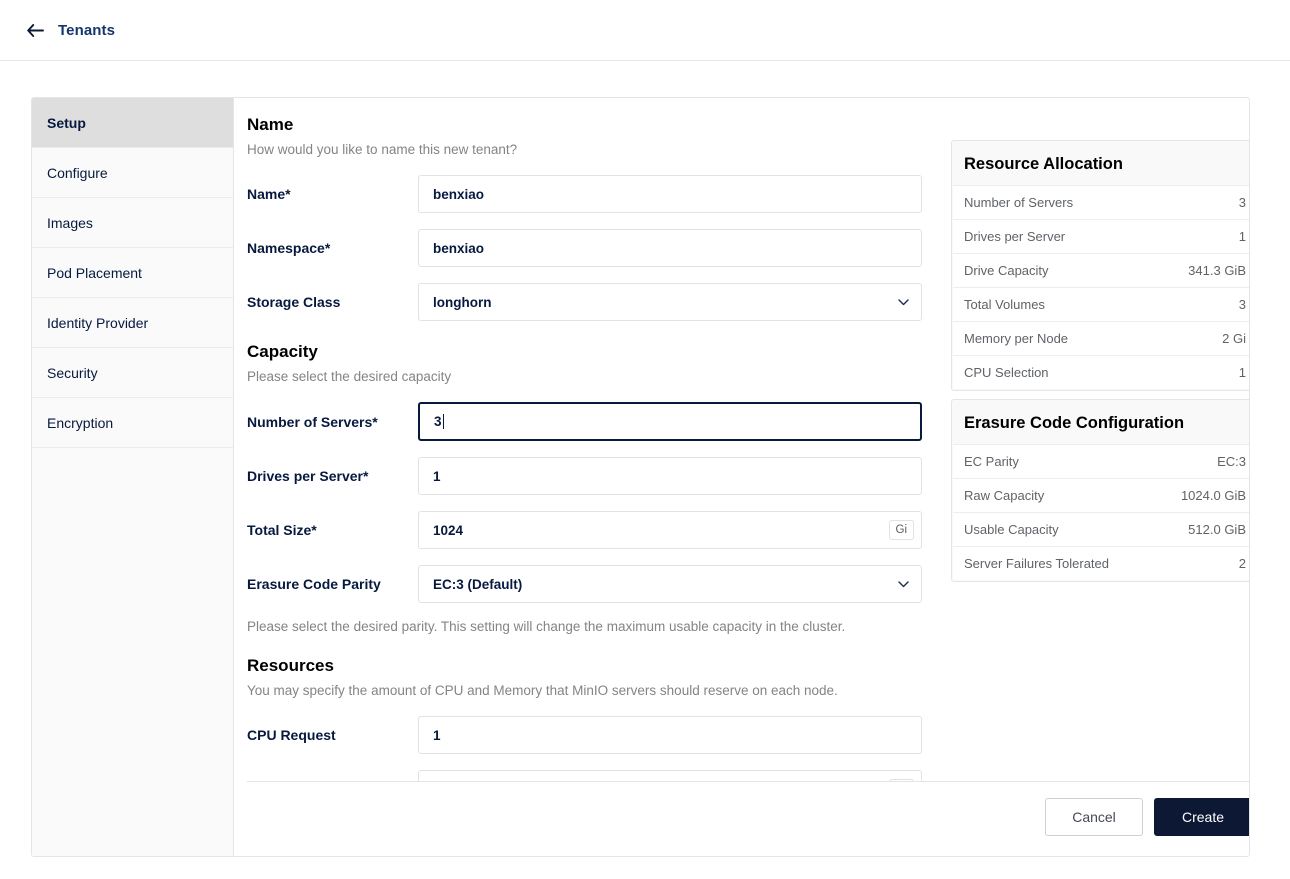  Describe the element at coordinates (991, 461) in the screenshot. I see `row-key: EC Parity` at that location.